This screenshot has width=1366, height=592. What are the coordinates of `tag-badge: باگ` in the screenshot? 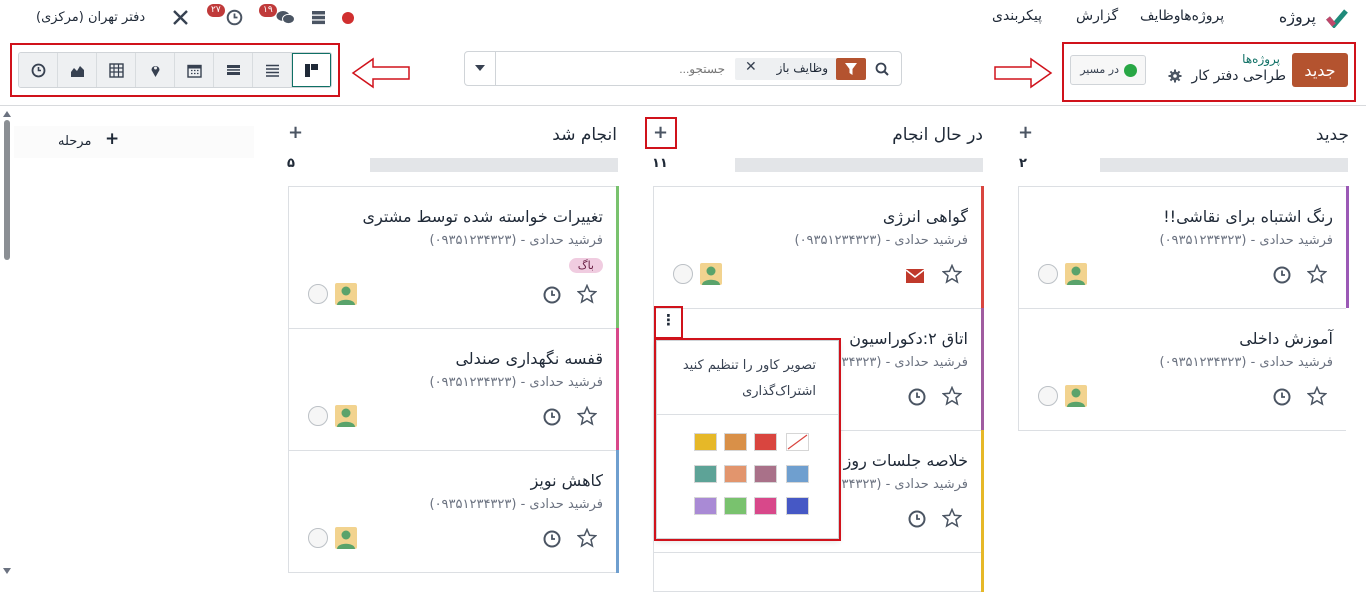 It's located at (585, 265).